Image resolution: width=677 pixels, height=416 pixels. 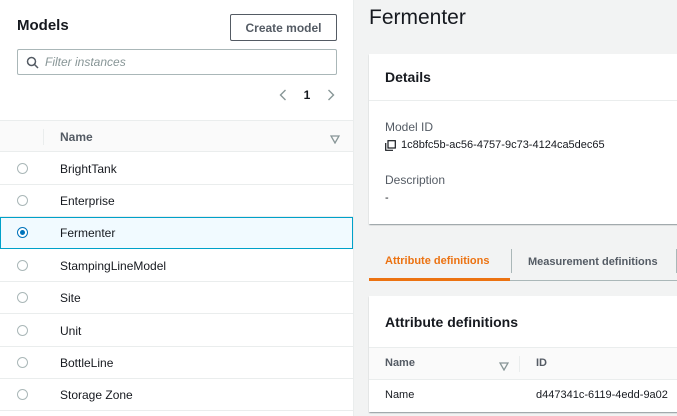 What do you see at coordinates (417, 17) in the screenshot?
I see `page-title: Fermenter` at bounding box center [417, 17].